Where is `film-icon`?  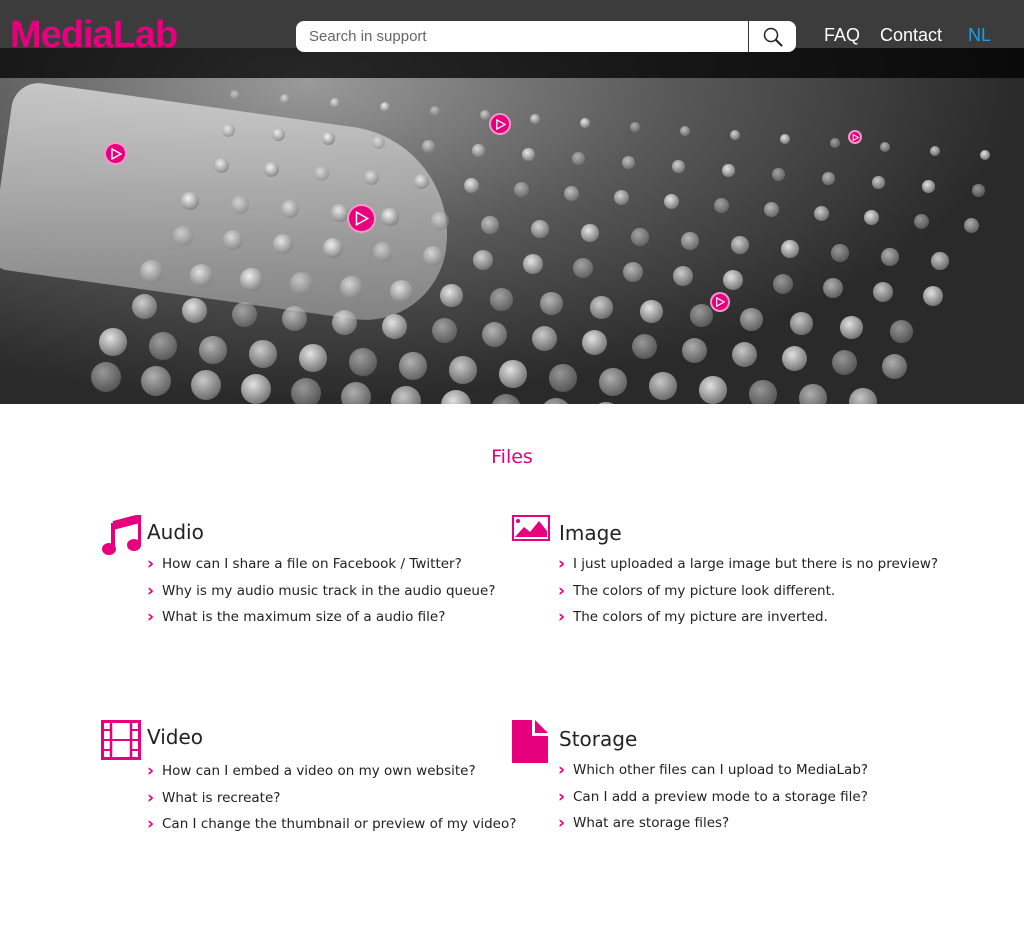 film-icon is located at coordinates (121, 740).